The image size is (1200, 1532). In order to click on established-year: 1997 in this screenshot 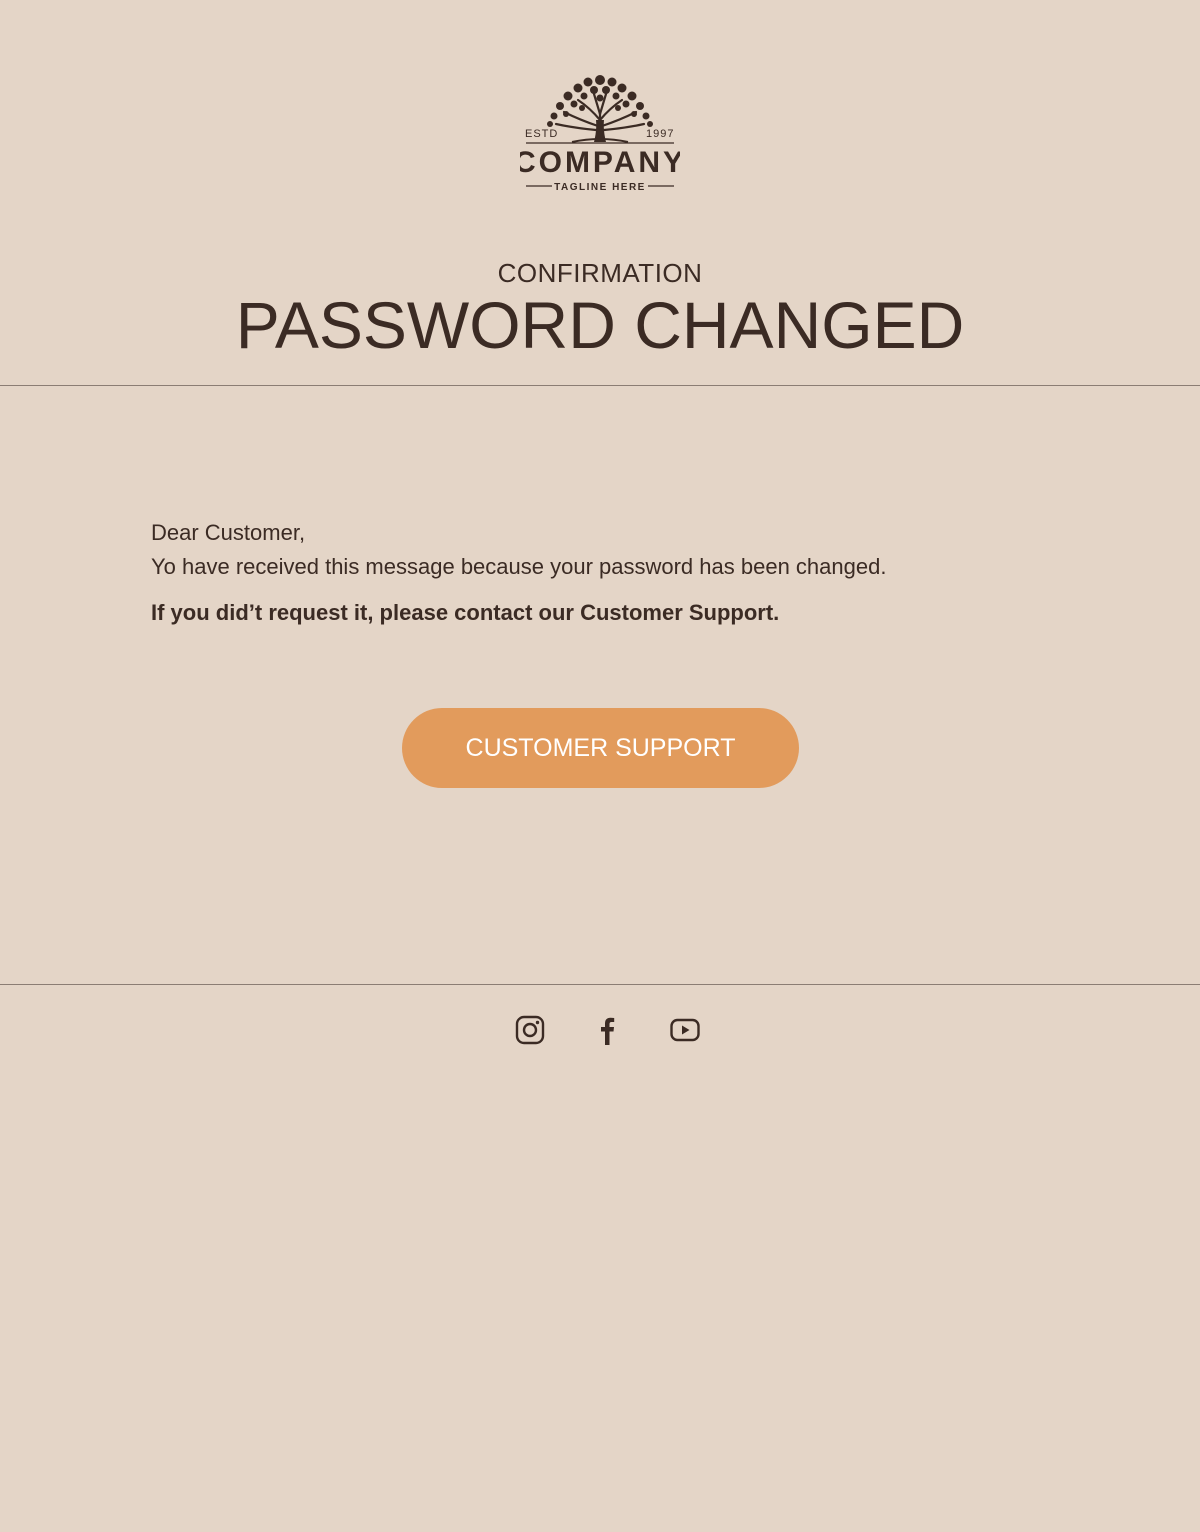, I will do `click(660, 134)`.